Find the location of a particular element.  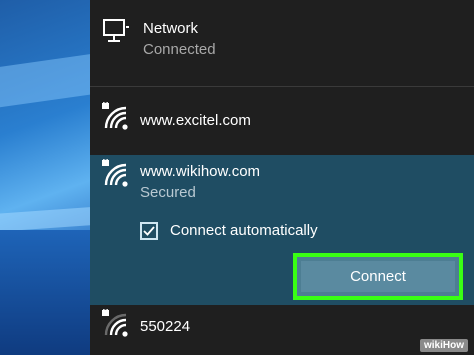

divider is located at coordinates (282, 86).